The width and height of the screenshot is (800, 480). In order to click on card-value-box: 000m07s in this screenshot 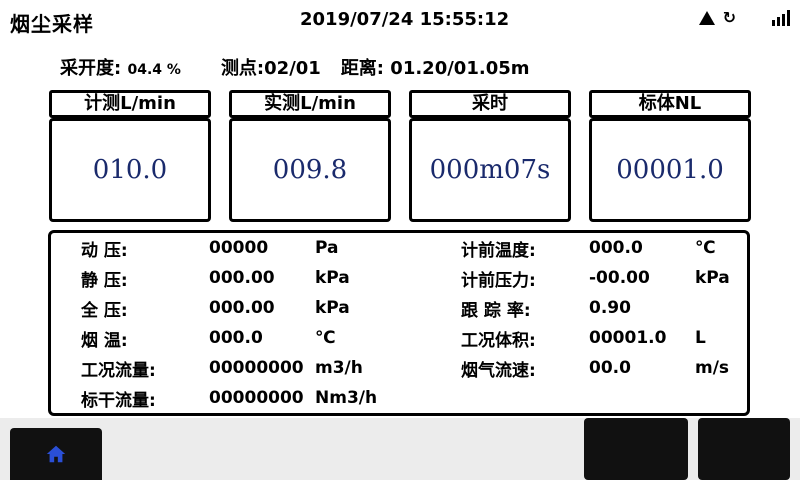, I will do `click(490, 170)`.